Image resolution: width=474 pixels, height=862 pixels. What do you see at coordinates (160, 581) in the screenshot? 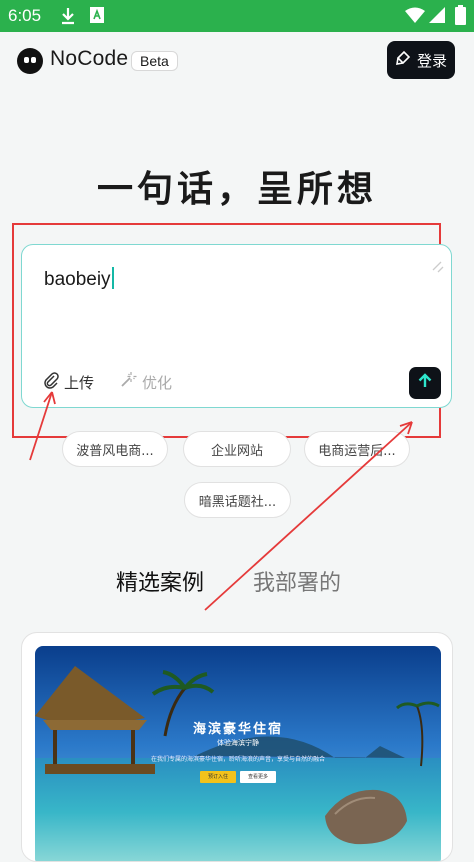
I see `tab-featured: 精选案例` at bounding box center [160, 581].